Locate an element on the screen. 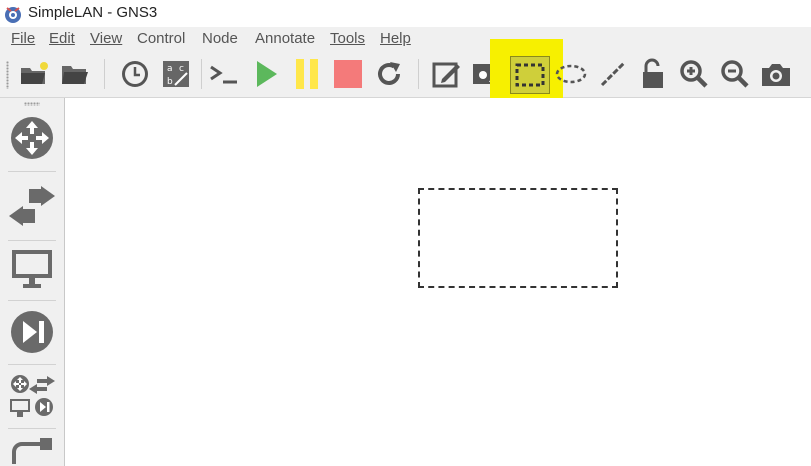  sidebar-end-devices-button is located at coordinates (32, 268).